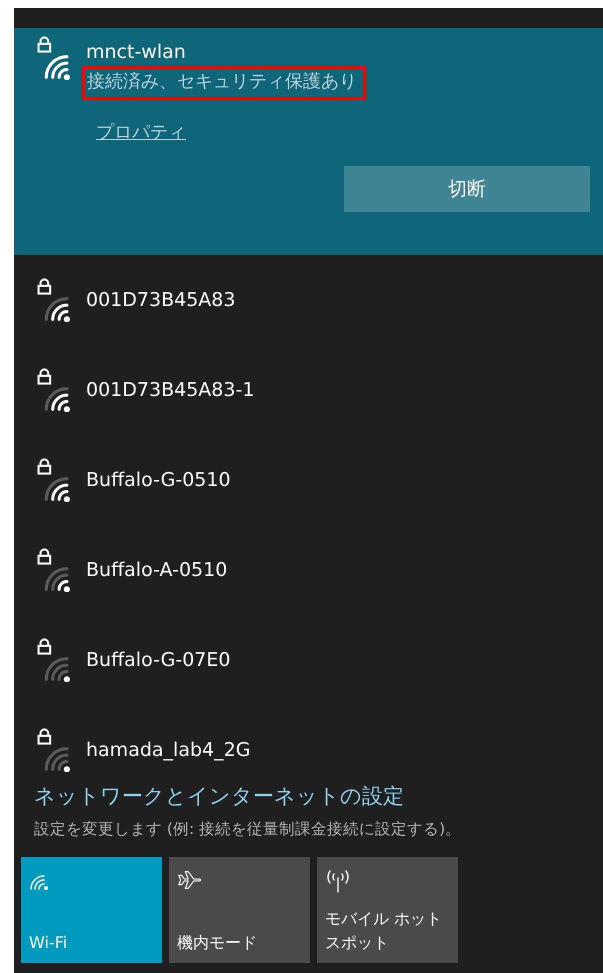  I want to click on disconnect-button: 切断, so click(467, 189).